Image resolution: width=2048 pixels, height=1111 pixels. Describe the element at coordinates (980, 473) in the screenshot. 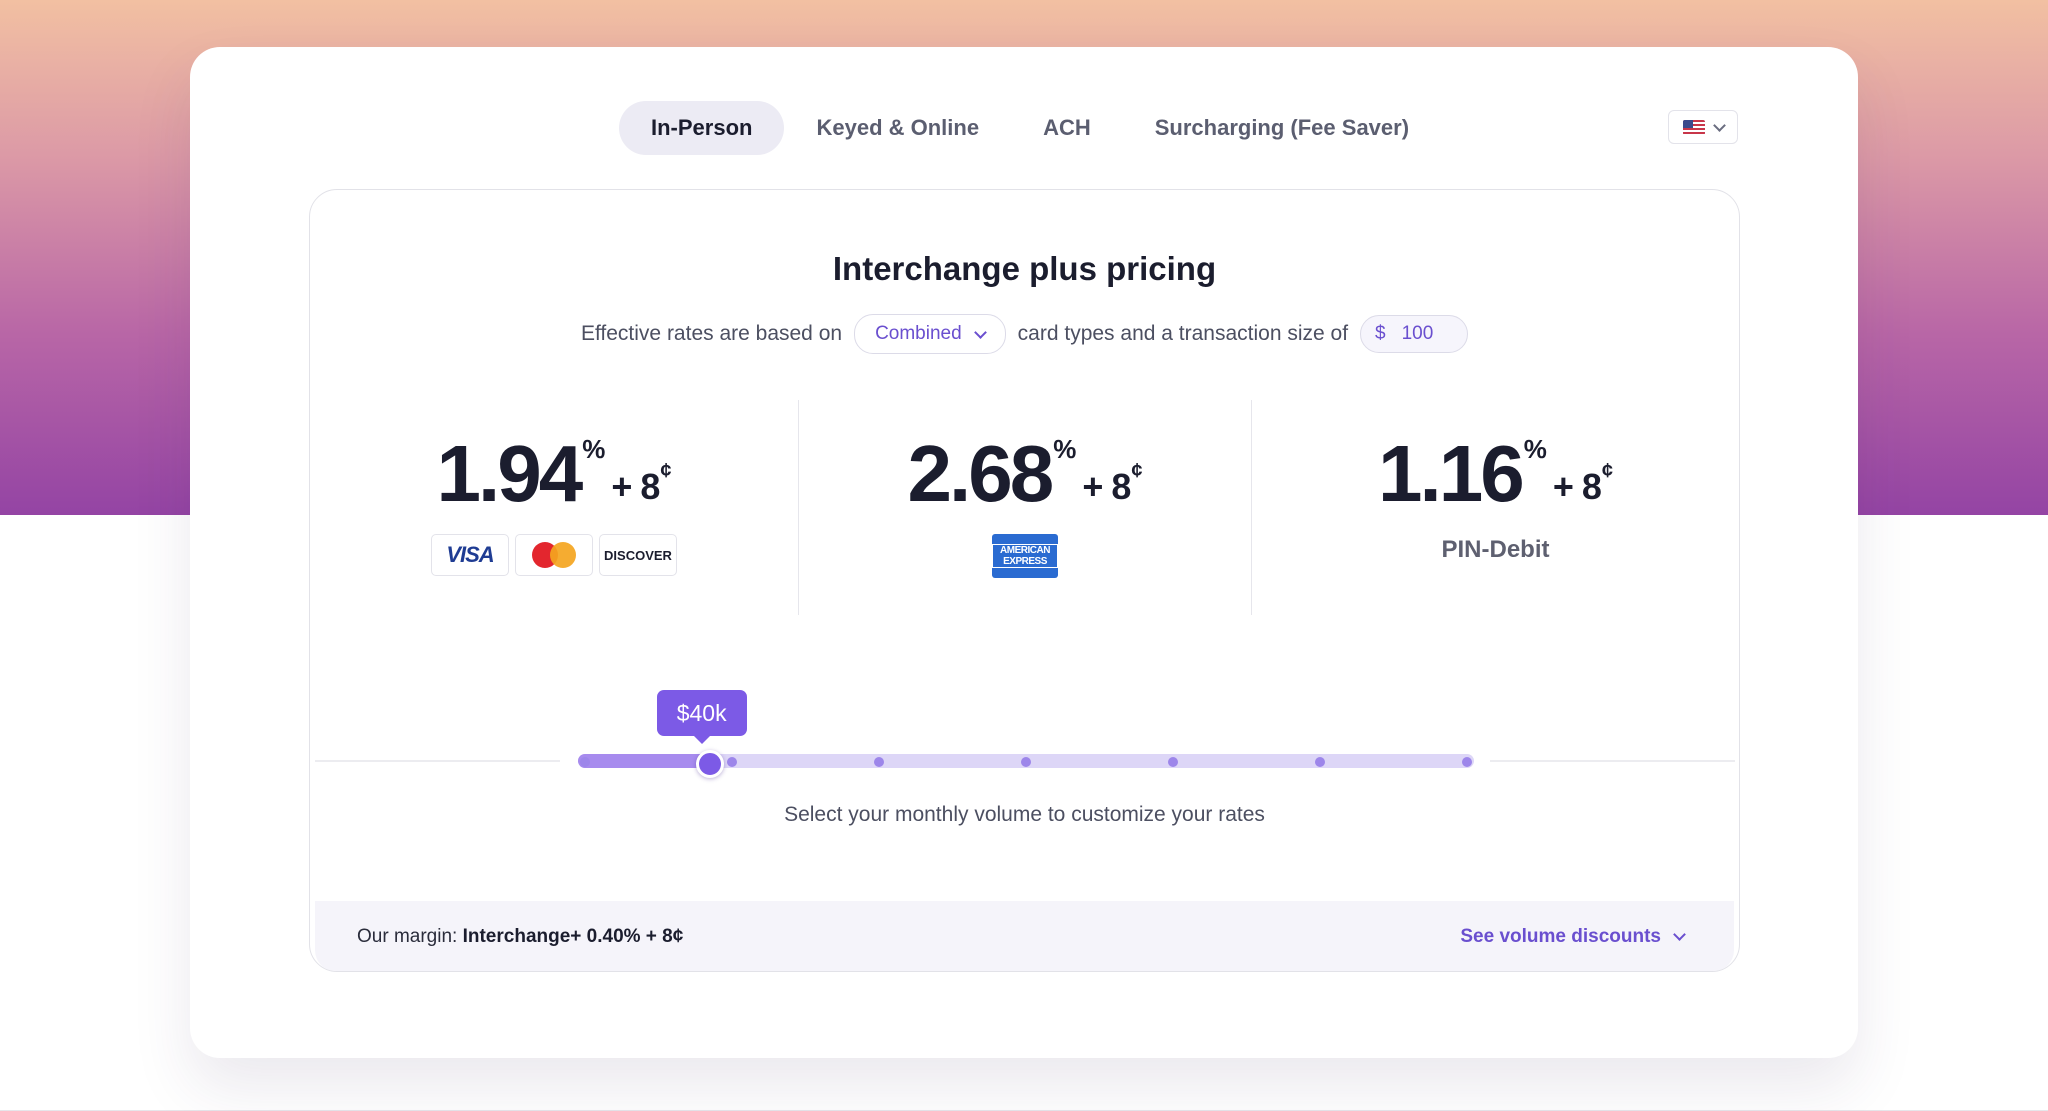

I see `rate-percent-value: 2.68` at that location.